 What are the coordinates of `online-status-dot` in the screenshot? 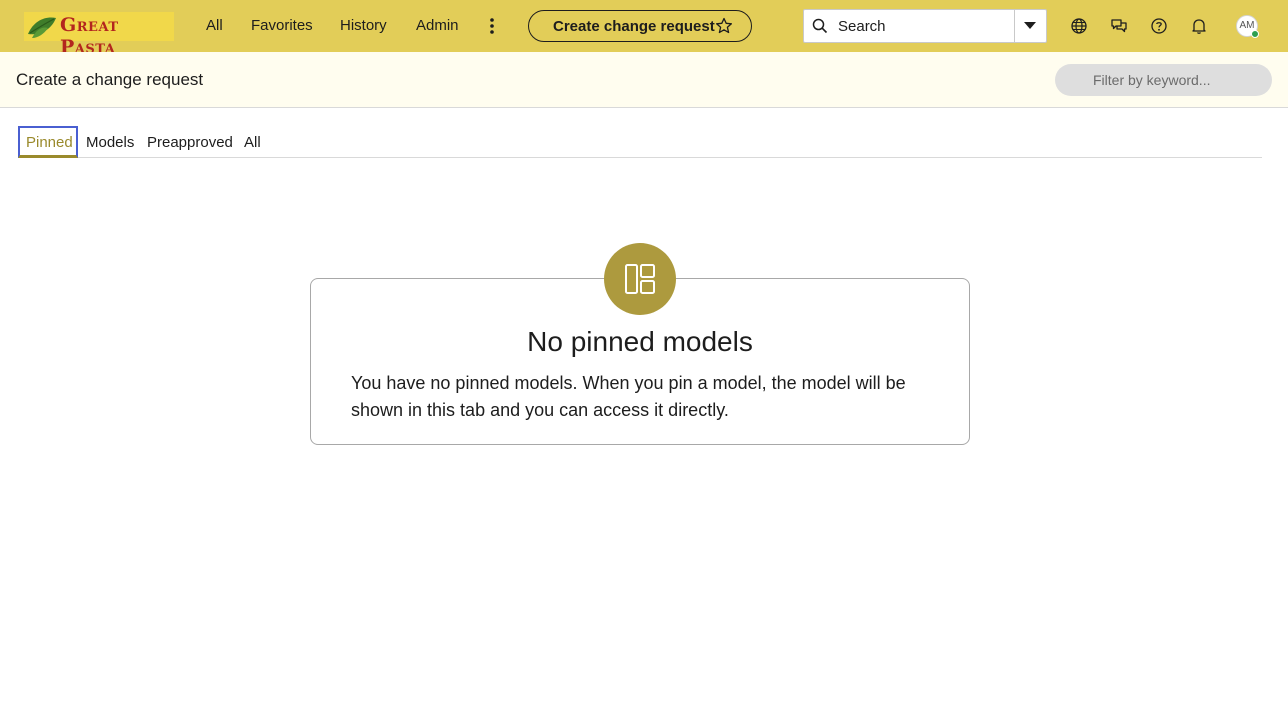 It's located at (1255, 34).